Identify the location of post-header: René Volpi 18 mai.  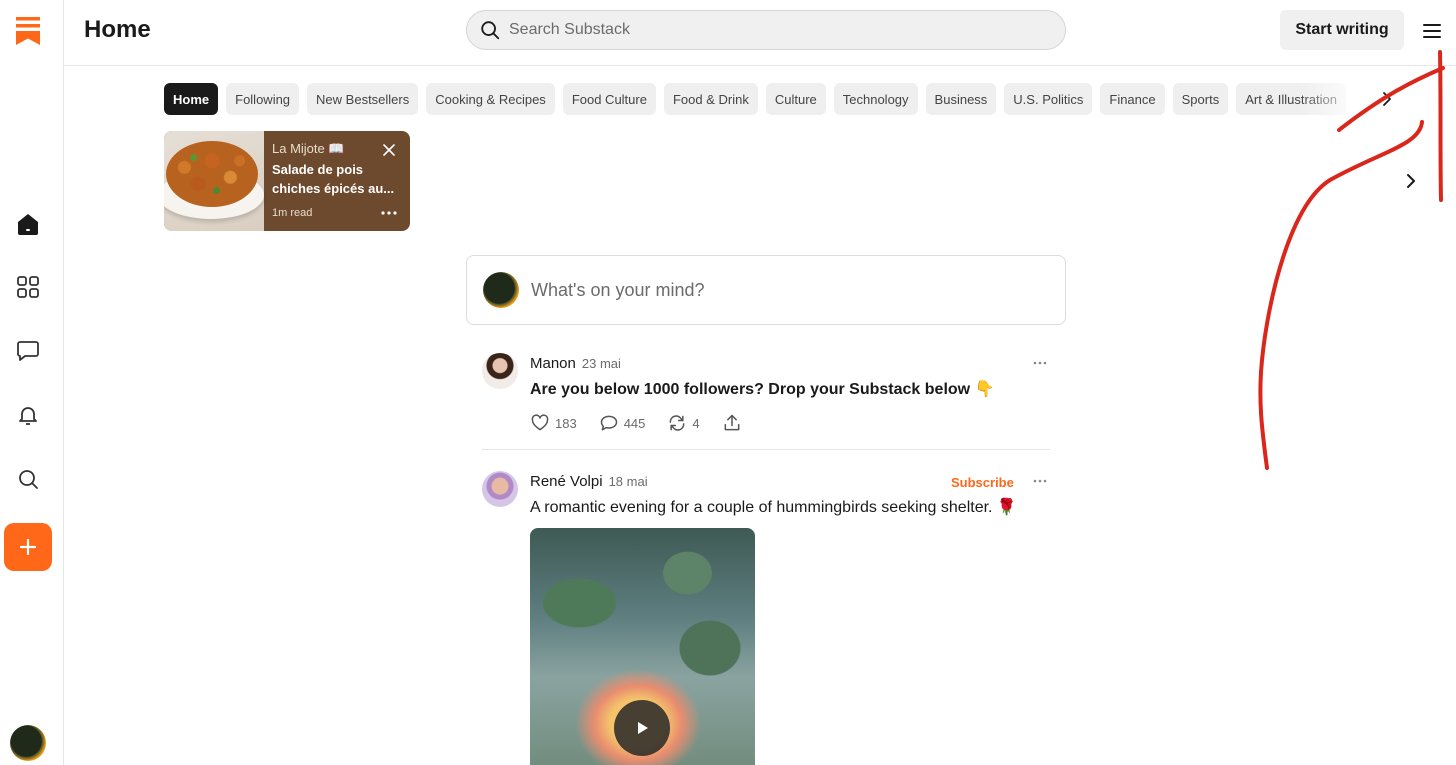
(589, 481).